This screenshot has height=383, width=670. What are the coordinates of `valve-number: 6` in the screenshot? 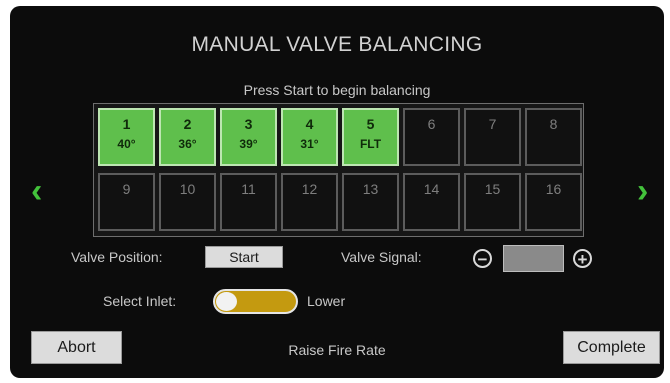 It's located at (431, 124).